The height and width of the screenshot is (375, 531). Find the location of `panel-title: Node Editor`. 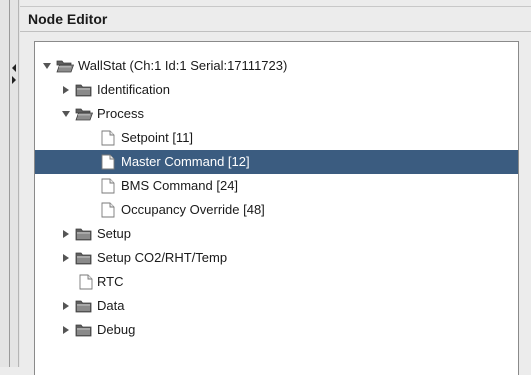

panel-title: Node Editor is located at coordinates (68, 19).